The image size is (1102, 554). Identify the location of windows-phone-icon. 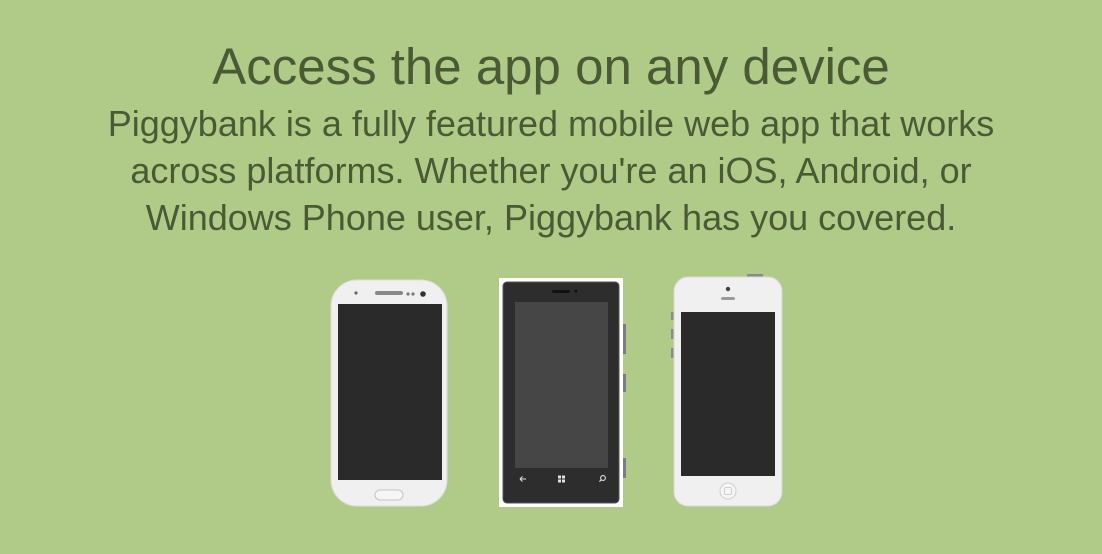
(563, 393).